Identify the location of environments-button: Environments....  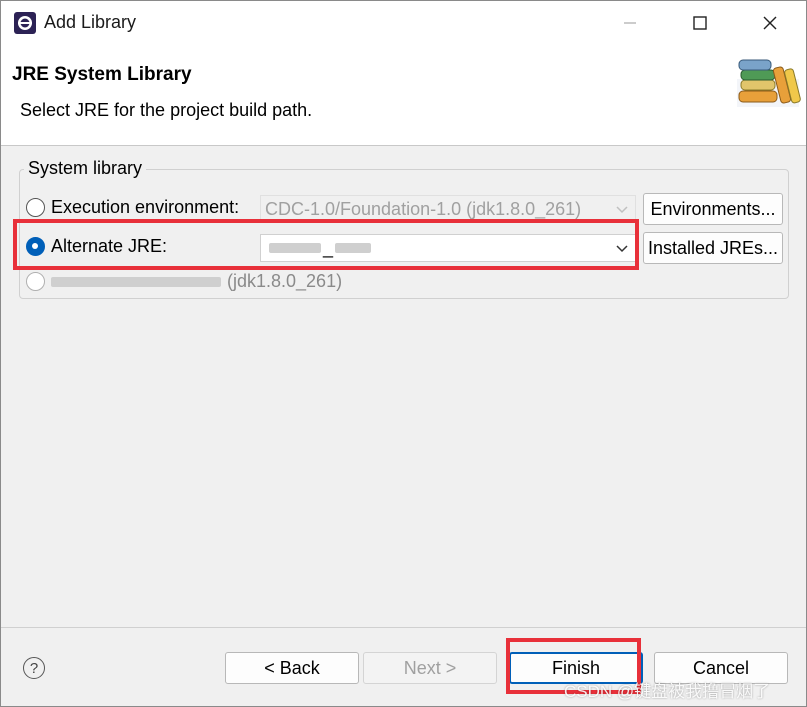
(713, 209).